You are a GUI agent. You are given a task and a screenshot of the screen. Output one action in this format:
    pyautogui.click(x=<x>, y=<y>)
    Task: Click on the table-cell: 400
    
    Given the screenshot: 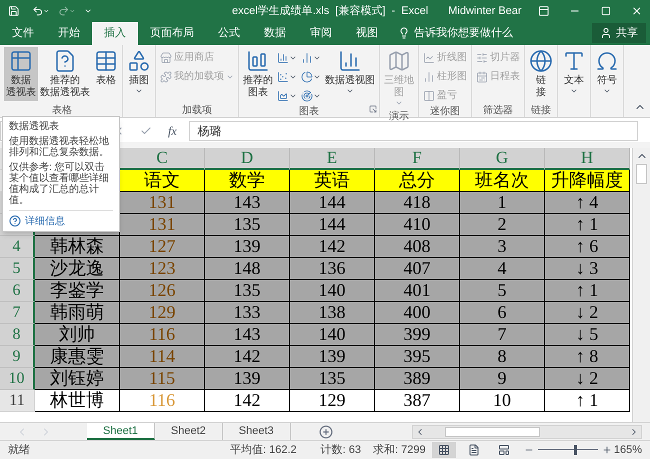 What is the action you would take?
    pyautogui.click(x=417, y=313)
    